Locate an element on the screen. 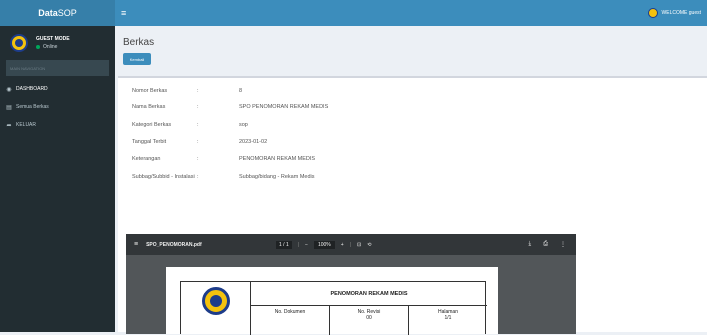 This screenshot has height=335, width=707. detail-value: PENOMORAN REKAM MEDIS is located at coordinates (277, 159).